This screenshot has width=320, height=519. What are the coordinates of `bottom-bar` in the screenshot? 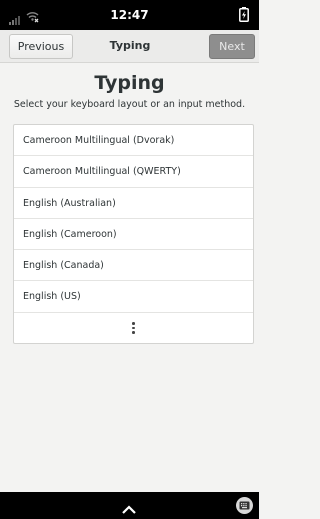 It's located at (129, 505).